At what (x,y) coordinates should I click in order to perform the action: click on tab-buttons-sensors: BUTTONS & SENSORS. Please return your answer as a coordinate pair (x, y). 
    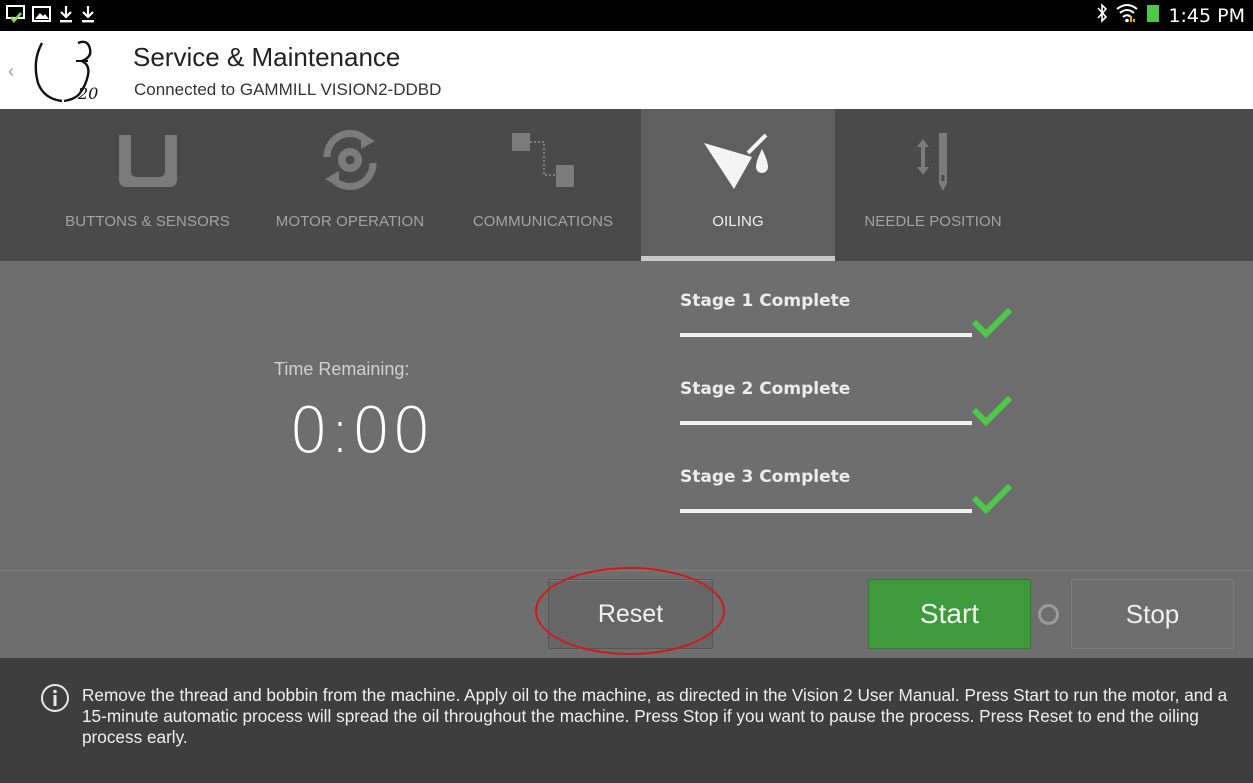
    Looking at the image, I should click on (147, 185).